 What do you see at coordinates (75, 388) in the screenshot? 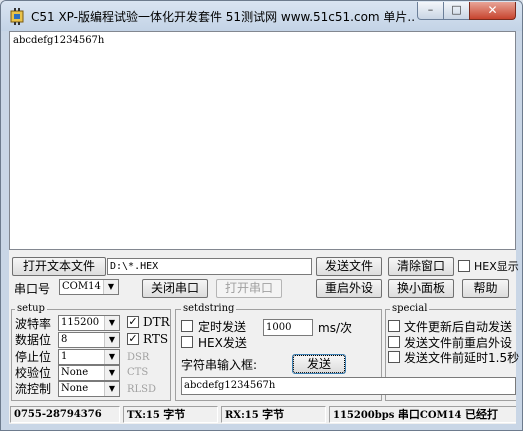
I see `flow-control-value: None` at bounding box center [75, 388].